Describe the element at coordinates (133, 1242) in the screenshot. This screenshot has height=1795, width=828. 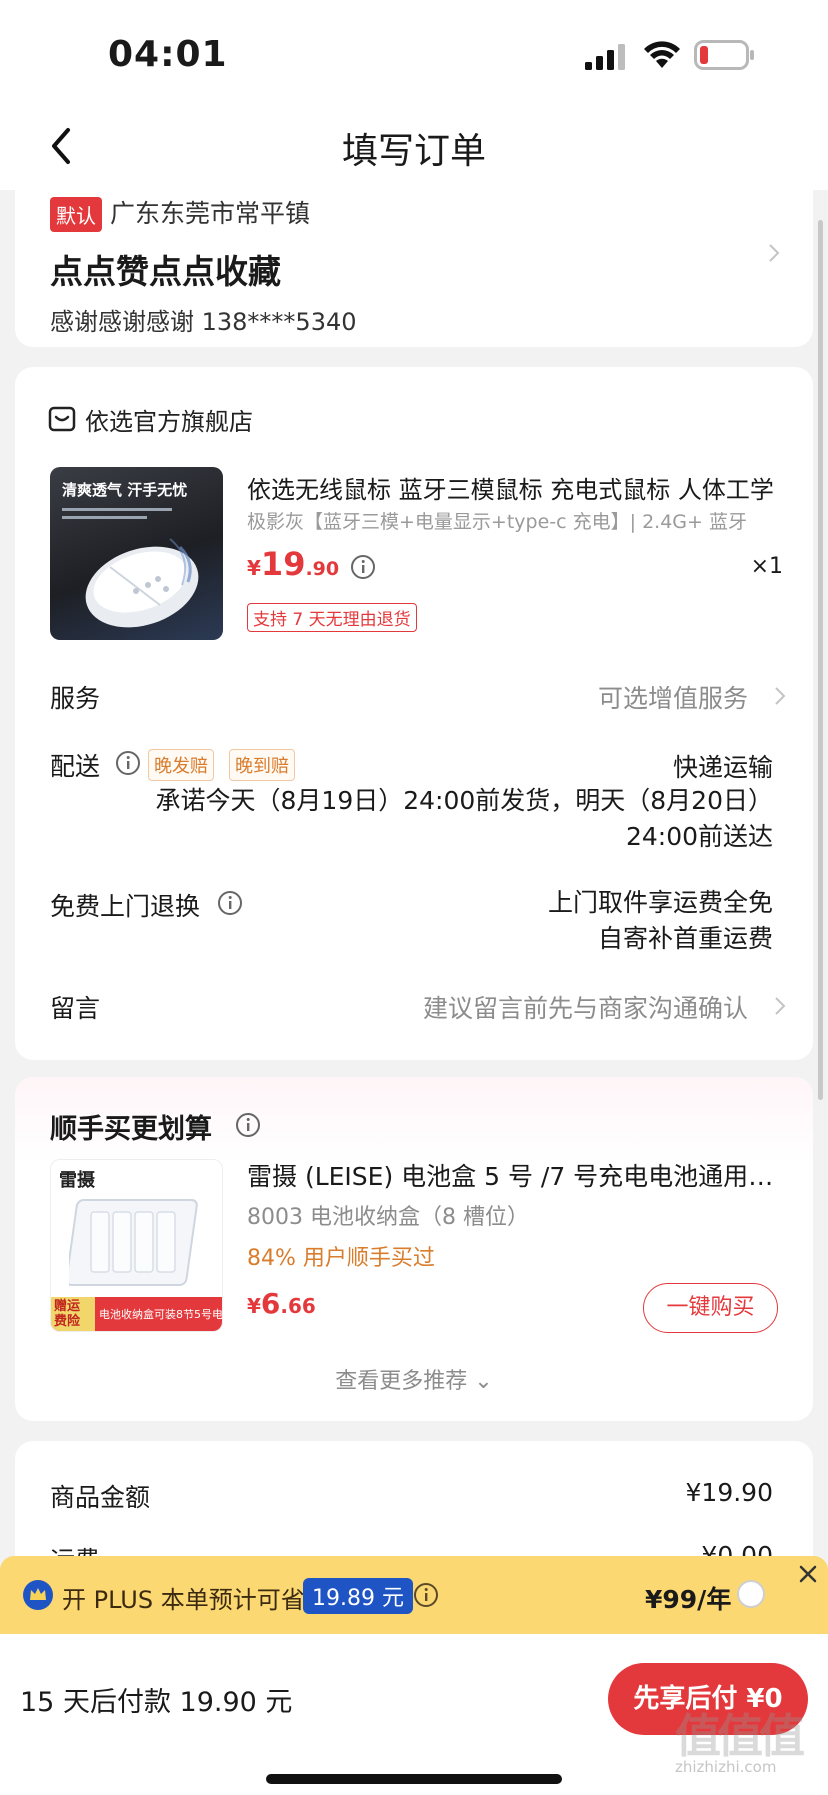
I see `battery-box-illustration` at that location.